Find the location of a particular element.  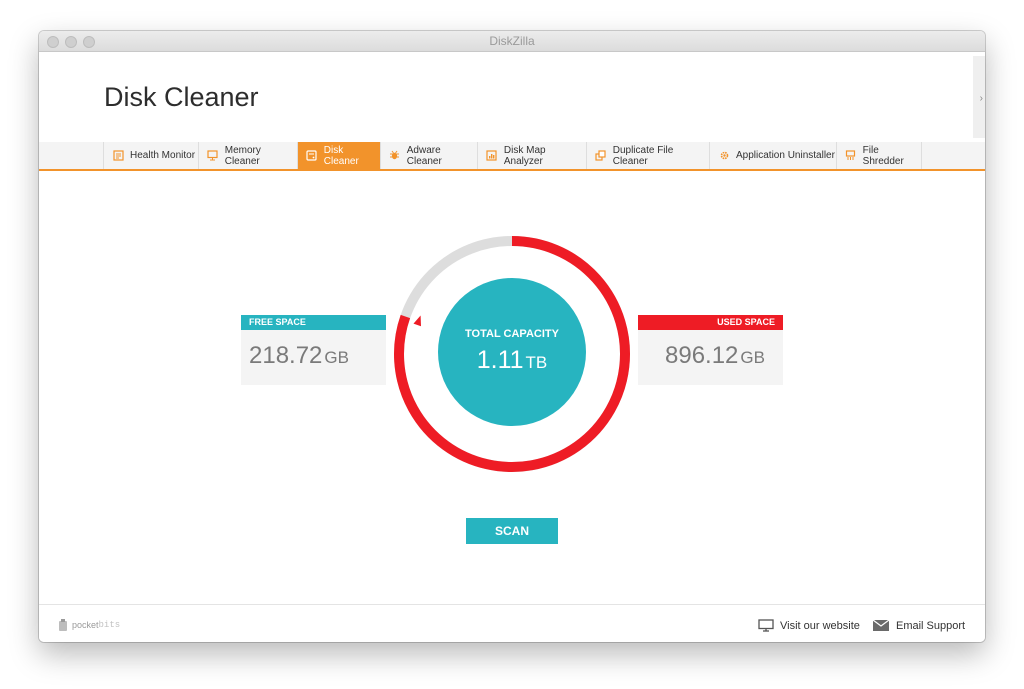

gauge-center-disc is located at coordinates (512, 352).